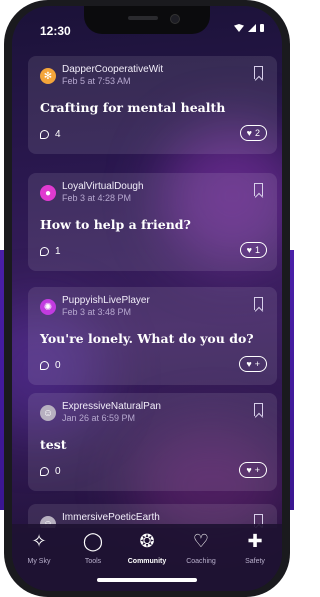  What do you see at coordinates (133, 107) in the screenshot?
I see `post-title: Crafting for mental health` at bounding box center [133, 107].